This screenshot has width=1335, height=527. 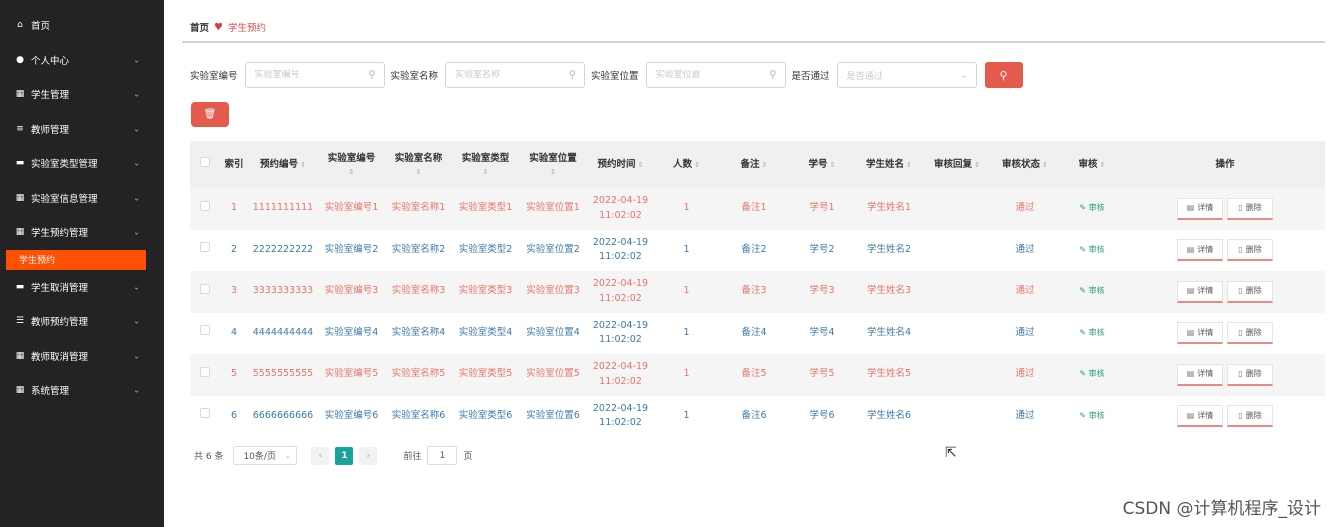 I want to click on sidebar-item-7: ▬ 学生取消管理 ⌄, so click(x=82, y=287).